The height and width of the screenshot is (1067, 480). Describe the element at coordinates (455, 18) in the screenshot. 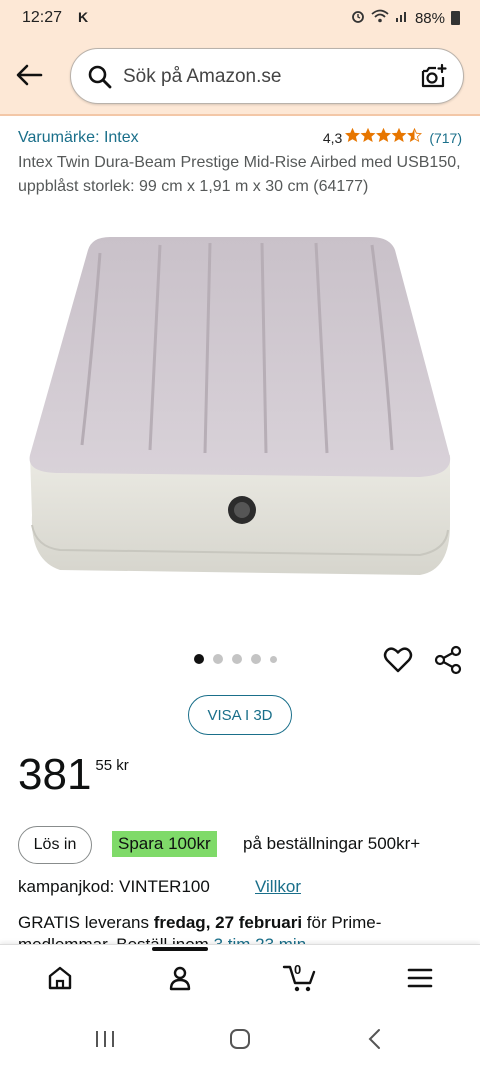

I see `battery-icon` at that location.